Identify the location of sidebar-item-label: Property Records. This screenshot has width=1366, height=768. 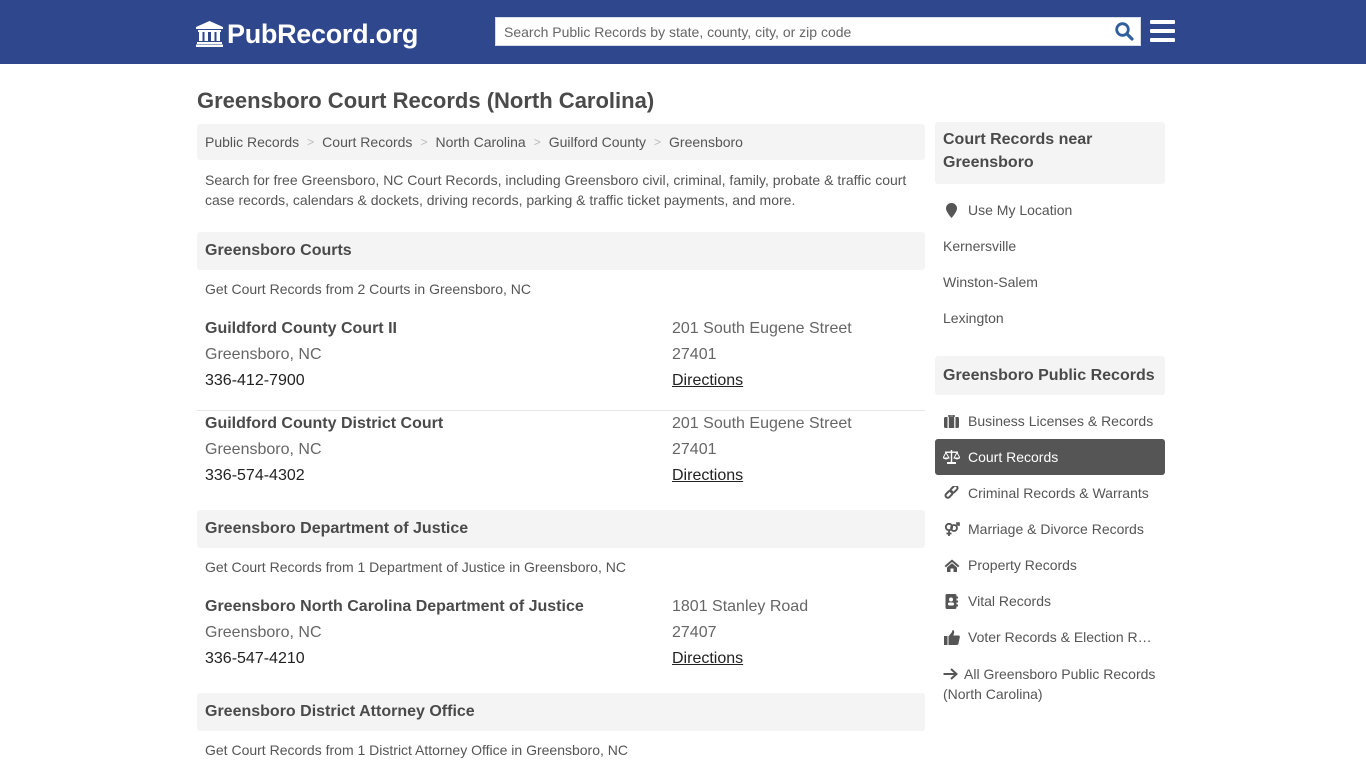
(1022, 565).